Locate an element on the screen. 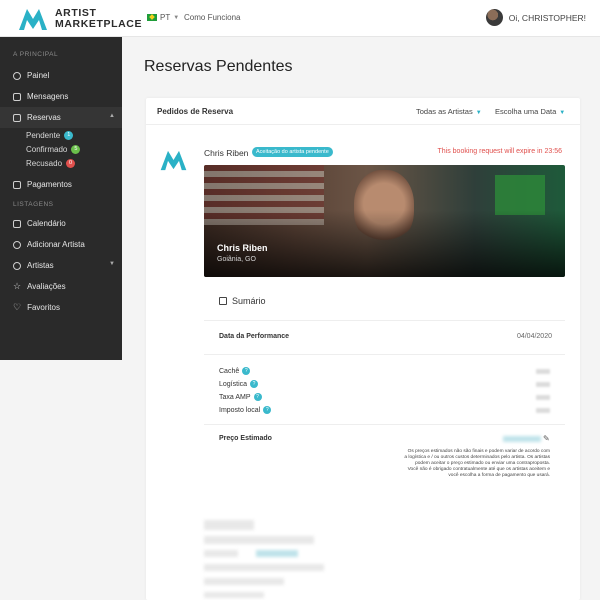 This screenshot has width=600, height=600. sidebar-subitem-confirmed: Confirmado 5 is located at coordinates (61, 149).